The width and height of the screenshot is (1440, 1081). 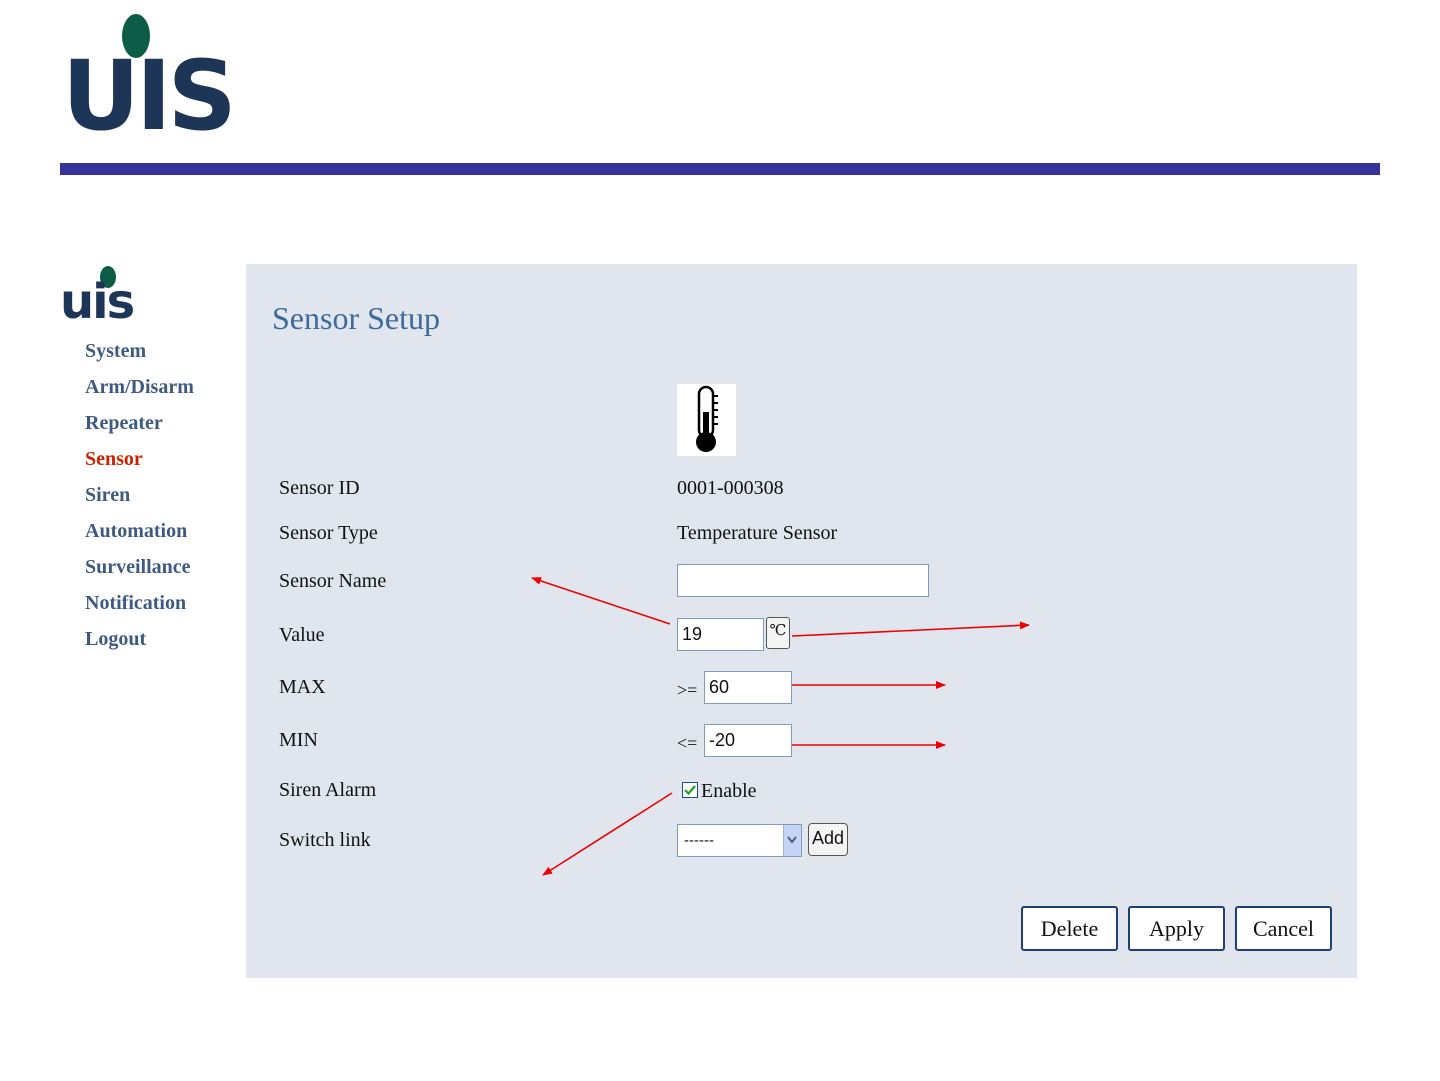 I want to click on arrow-from-unit, so click(x=910, y=629).